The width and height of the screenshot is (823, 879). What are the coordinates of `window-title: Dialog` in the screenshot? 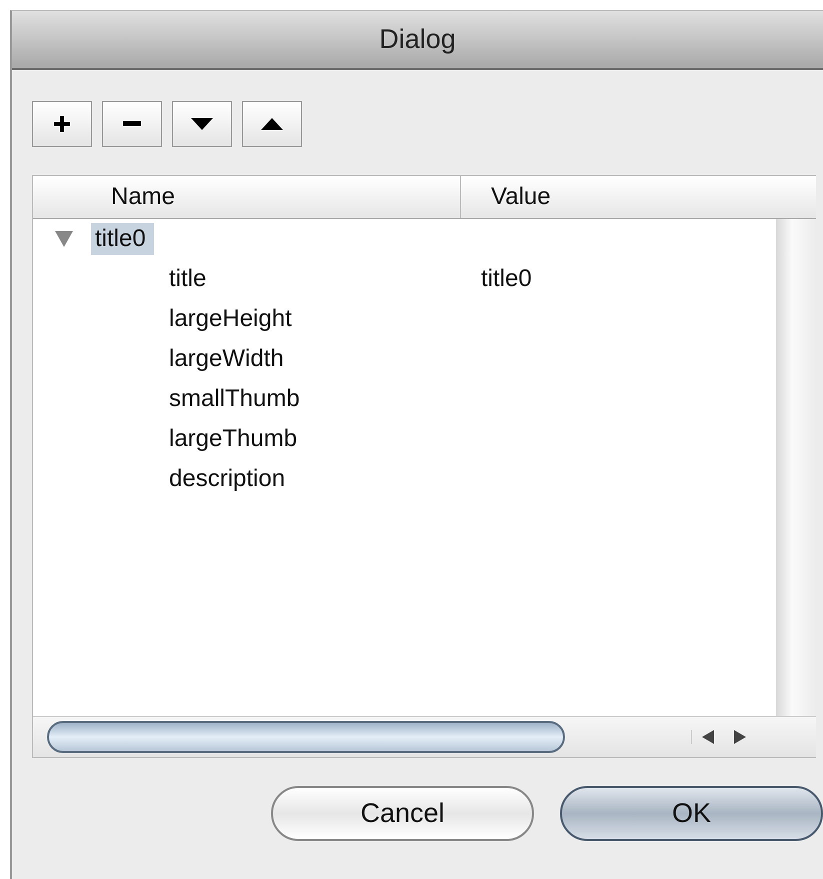 It's located at (417, 39).